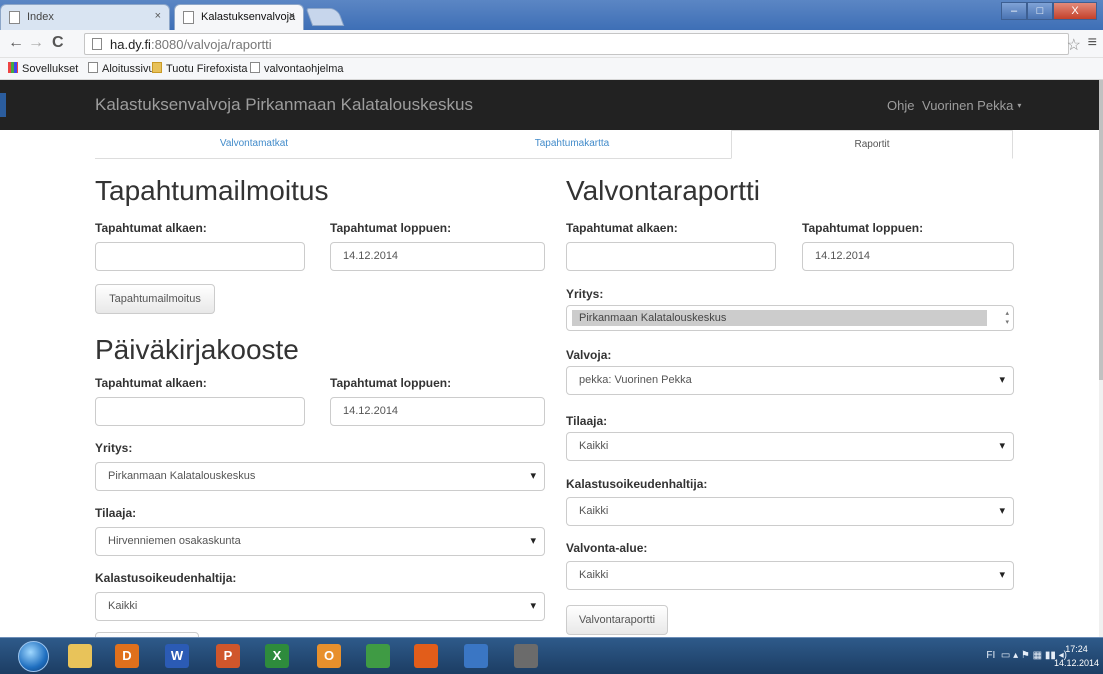 The width and height of the screenshot is (1103, 674). What do you see at coordinates (607, 548) in the screenshot?
I see `area-label: Valvonta-alue:` at bounding box center [607, 548].